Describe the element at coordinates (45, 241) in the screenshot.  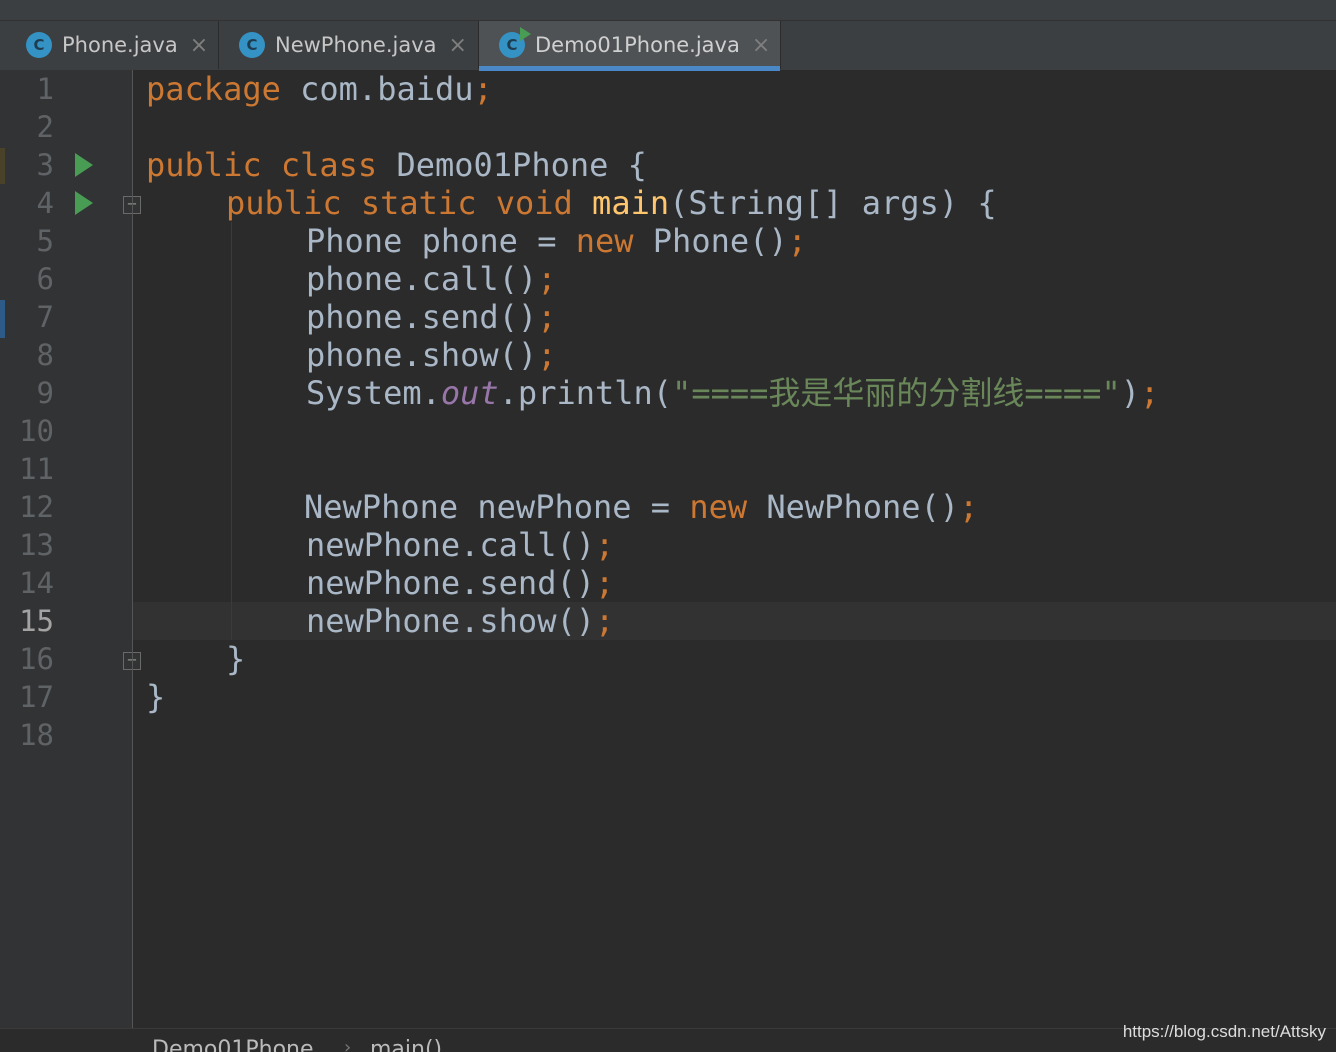
I see `line-number: 5` at that location.